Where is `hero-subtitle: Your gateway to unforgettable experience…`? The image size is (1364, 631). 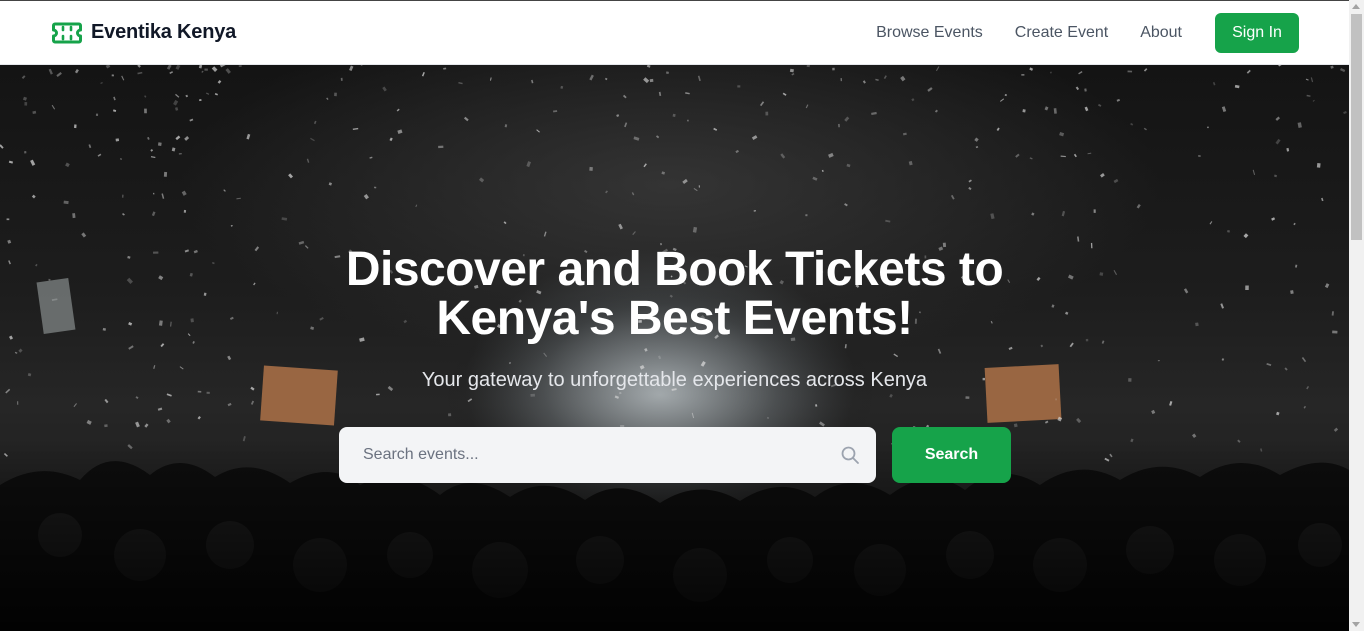 hero-subtitle: Your gateway to unforgettable experience… is located at coordinates (674, 380).